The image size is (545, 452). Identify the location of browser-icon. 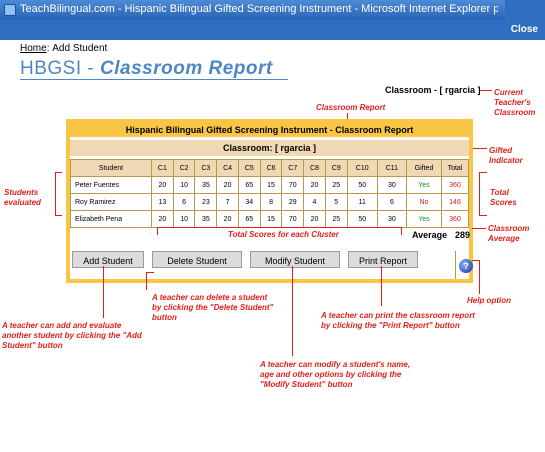
(10, 10).